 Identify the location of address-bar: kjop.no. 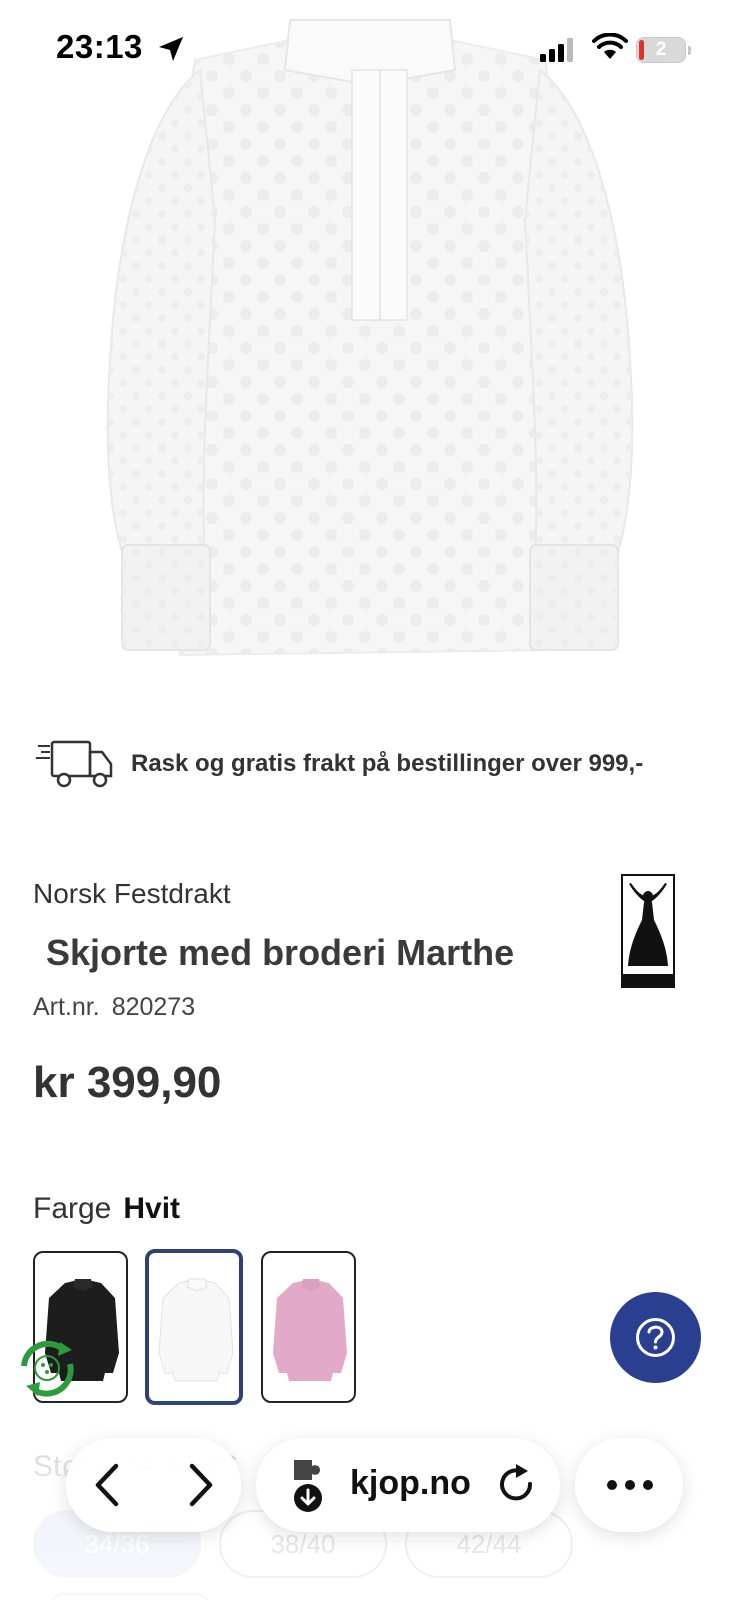
(408, 1485).